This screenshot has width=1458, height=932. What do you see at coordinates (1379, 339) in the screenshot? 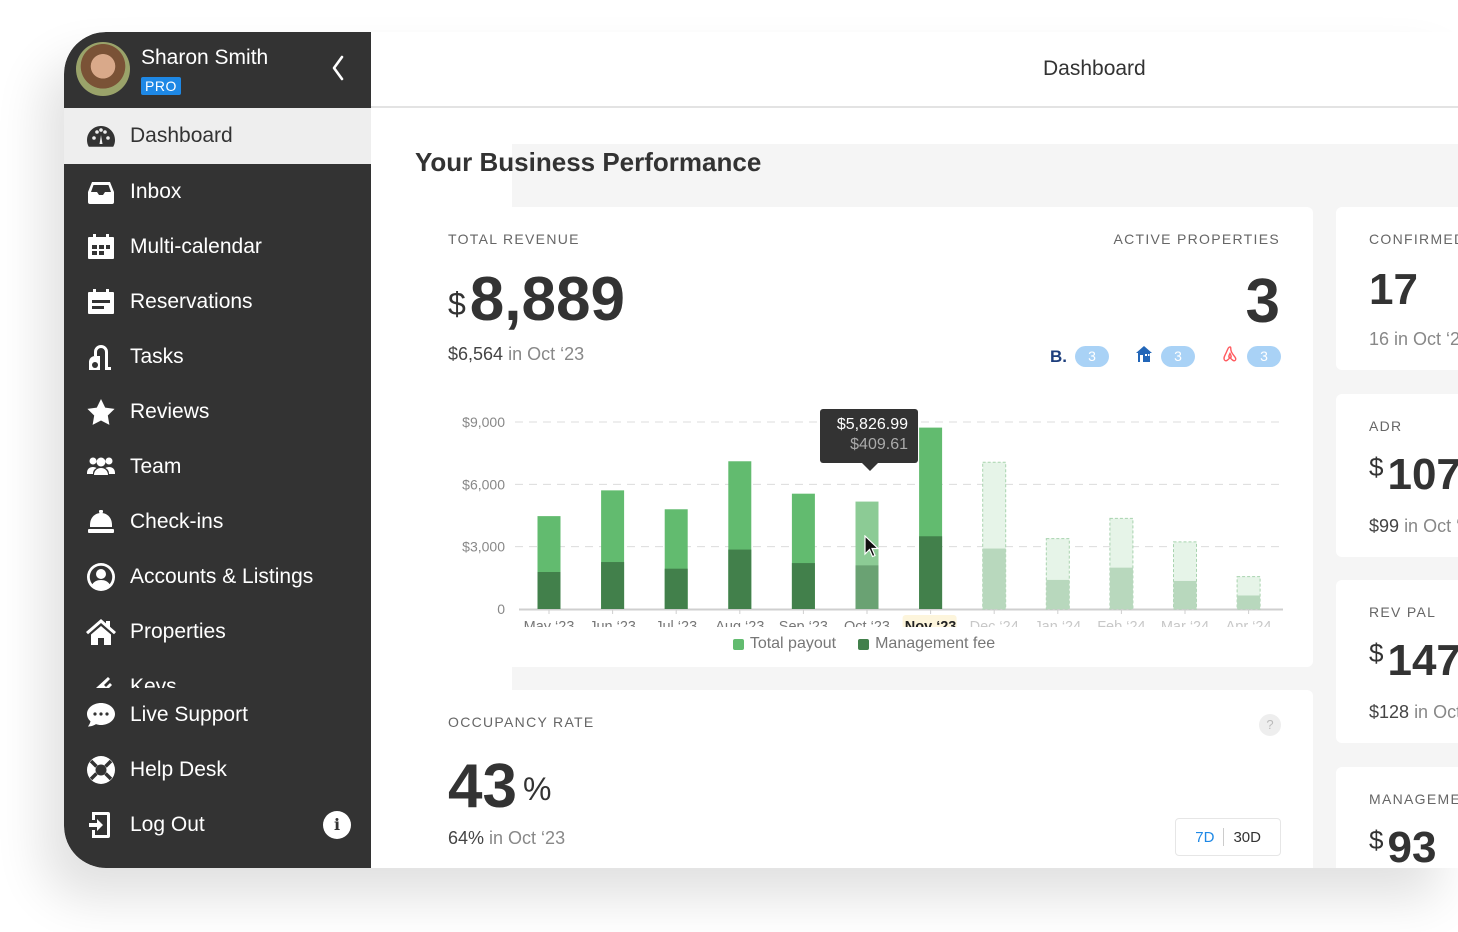
I see `previous-value: 16` at bounding box center [1379, 339].